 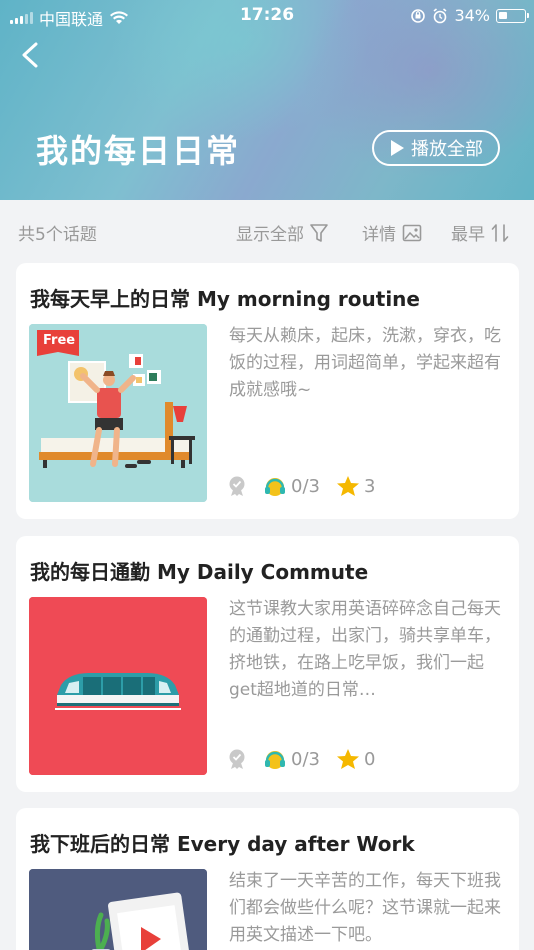 I want to click on play-all-button: 播放全部, so click(x=436, y=148).